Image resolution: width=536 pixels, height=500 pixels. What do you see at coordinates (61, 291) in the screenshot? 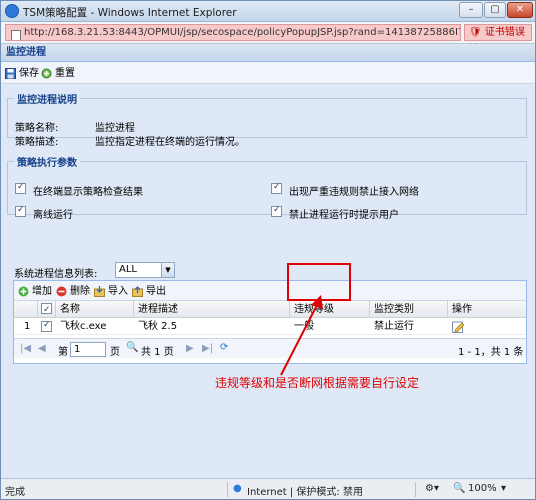
I see `delete-icon` at bounding box center [61, 291].